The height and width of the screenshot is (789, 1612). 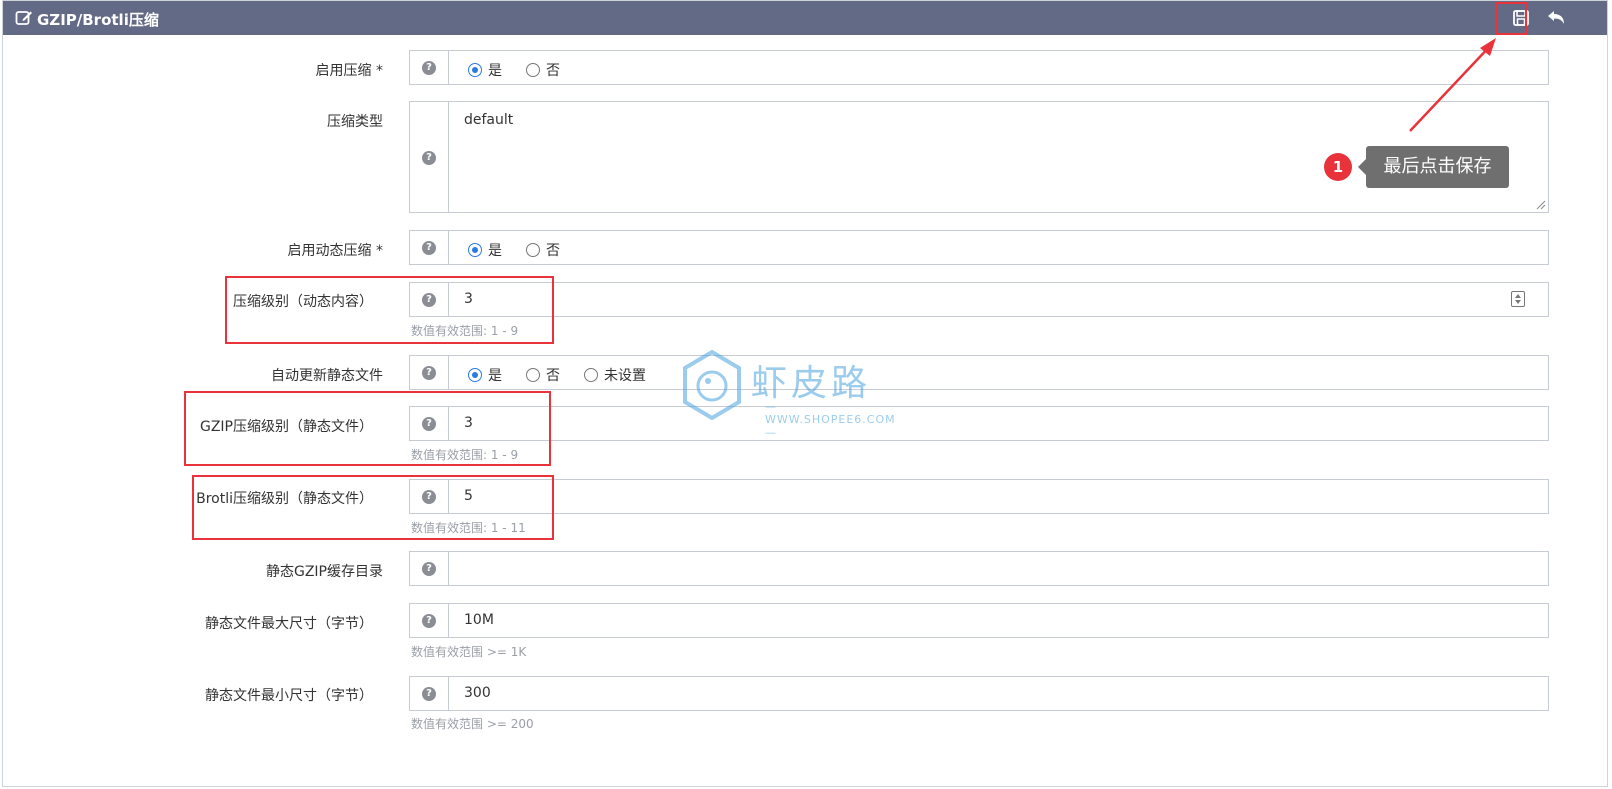 What do you see at coordinates (289, 696) in the screenshot?
I see `static-min-size-label: 静态文件最小尺寸（字节）` at bounding box center [289, 696].